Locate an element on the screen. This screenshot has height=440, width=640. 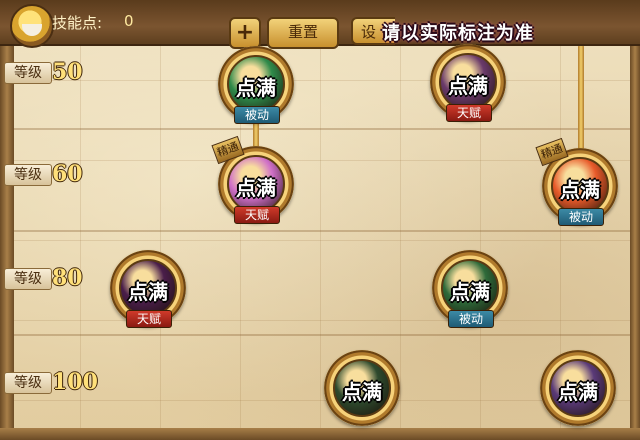
level-value: 50 is located at coordinates (67, 72).